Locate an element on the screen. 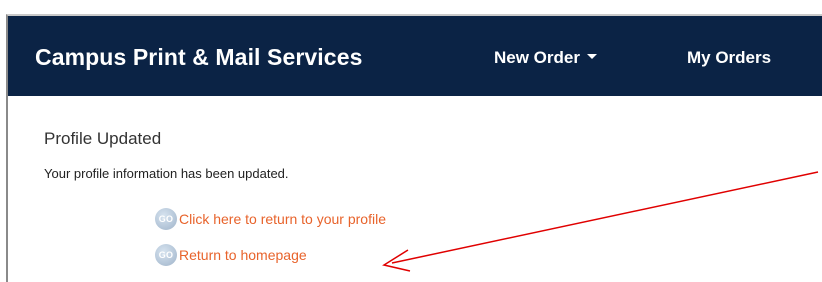  return-to-profile-link: GO Click here to return to your profile is located at coordinates (270, 219).